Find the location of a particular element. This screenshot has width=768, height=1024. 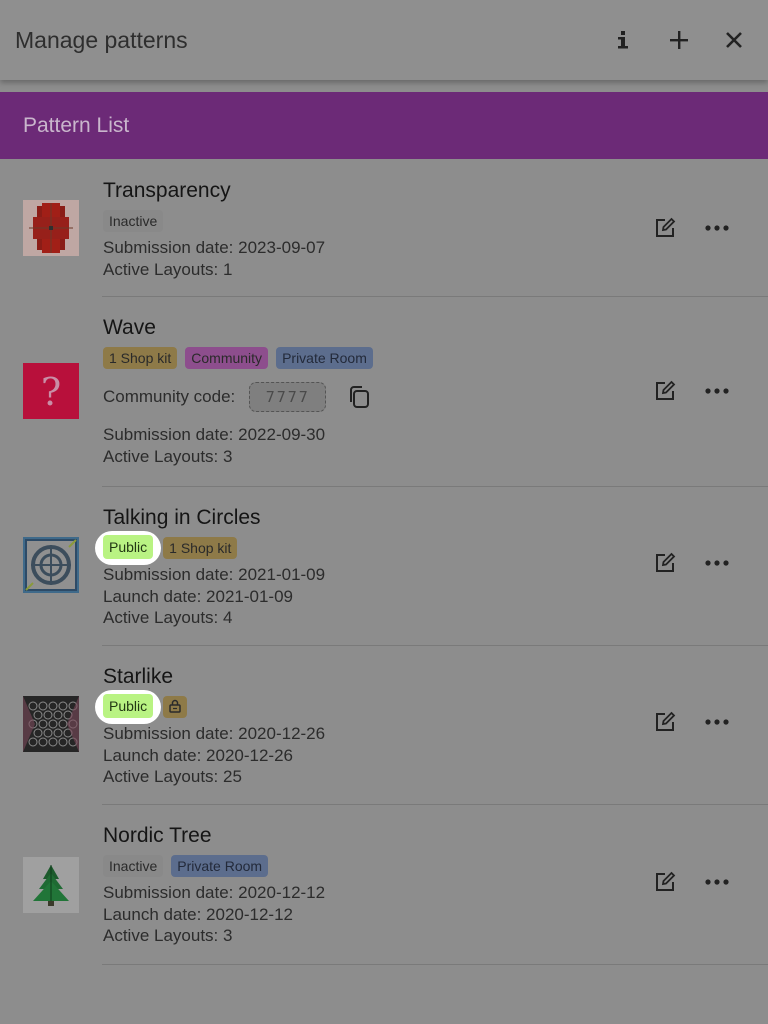

submission-date: Submission date: 2021-01-09 is located at coordinates (214, 574).